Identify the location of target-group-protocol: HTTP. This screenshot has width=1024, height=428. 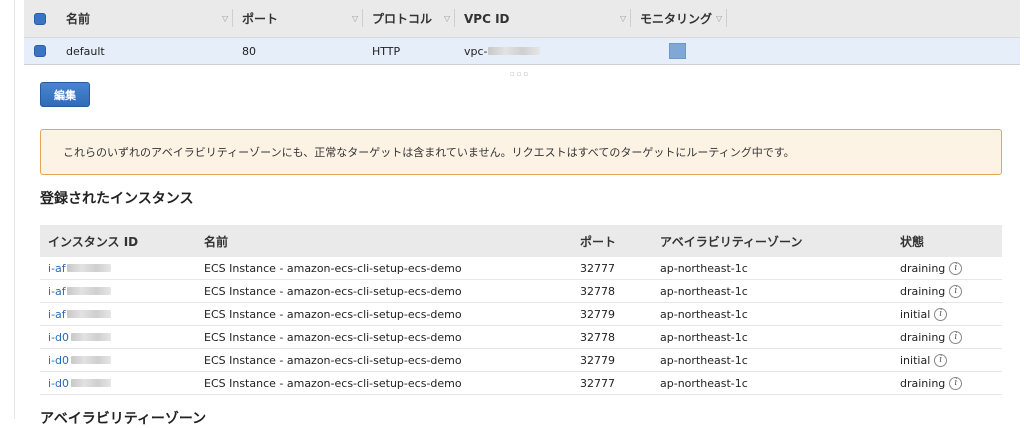
(386, 51).